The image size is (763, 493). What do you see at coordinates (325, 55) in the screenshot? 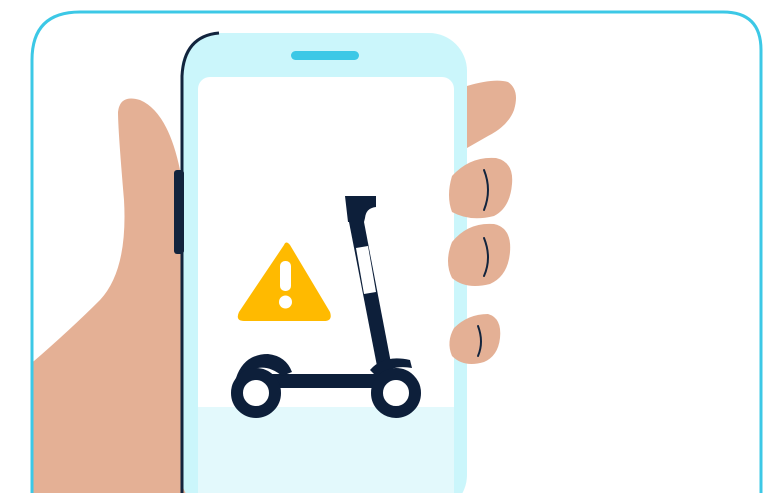
I see `phone-speaker` at bounding box center [325, 55].